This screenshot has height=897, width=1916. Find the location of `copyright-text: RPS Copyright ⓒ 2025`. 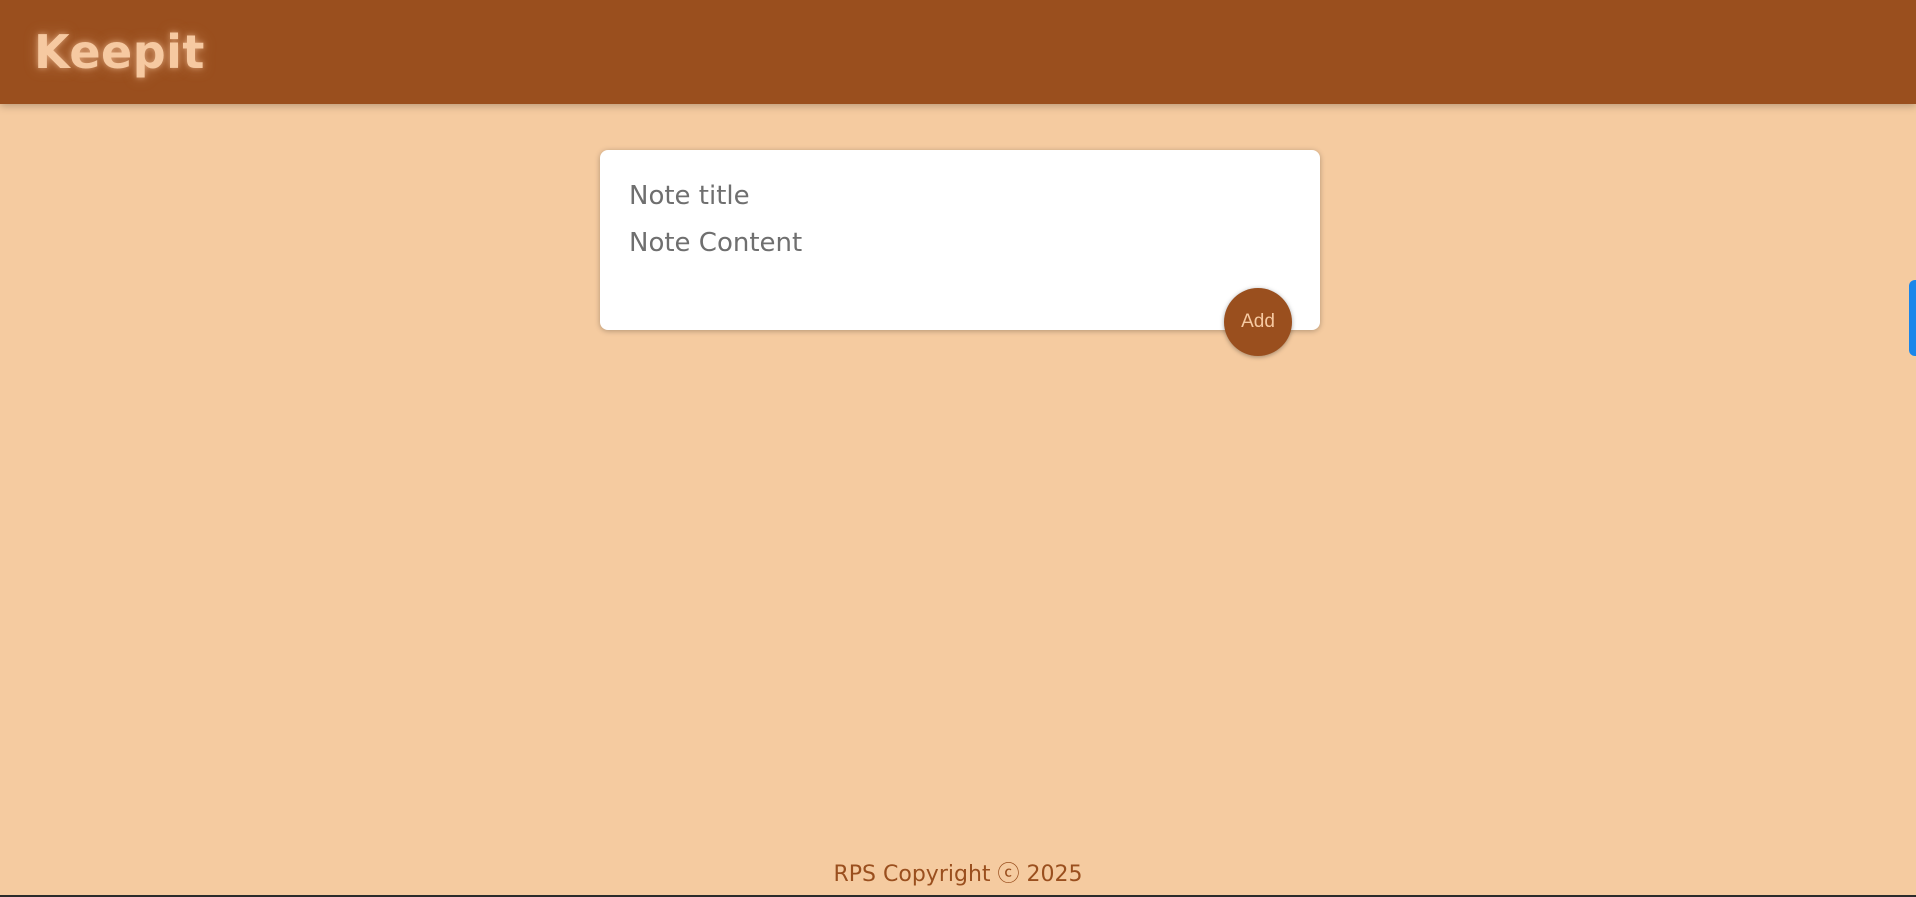

copyright-text: RPS Copyright ⓒ 2025 is located at coordinates (958, 874).